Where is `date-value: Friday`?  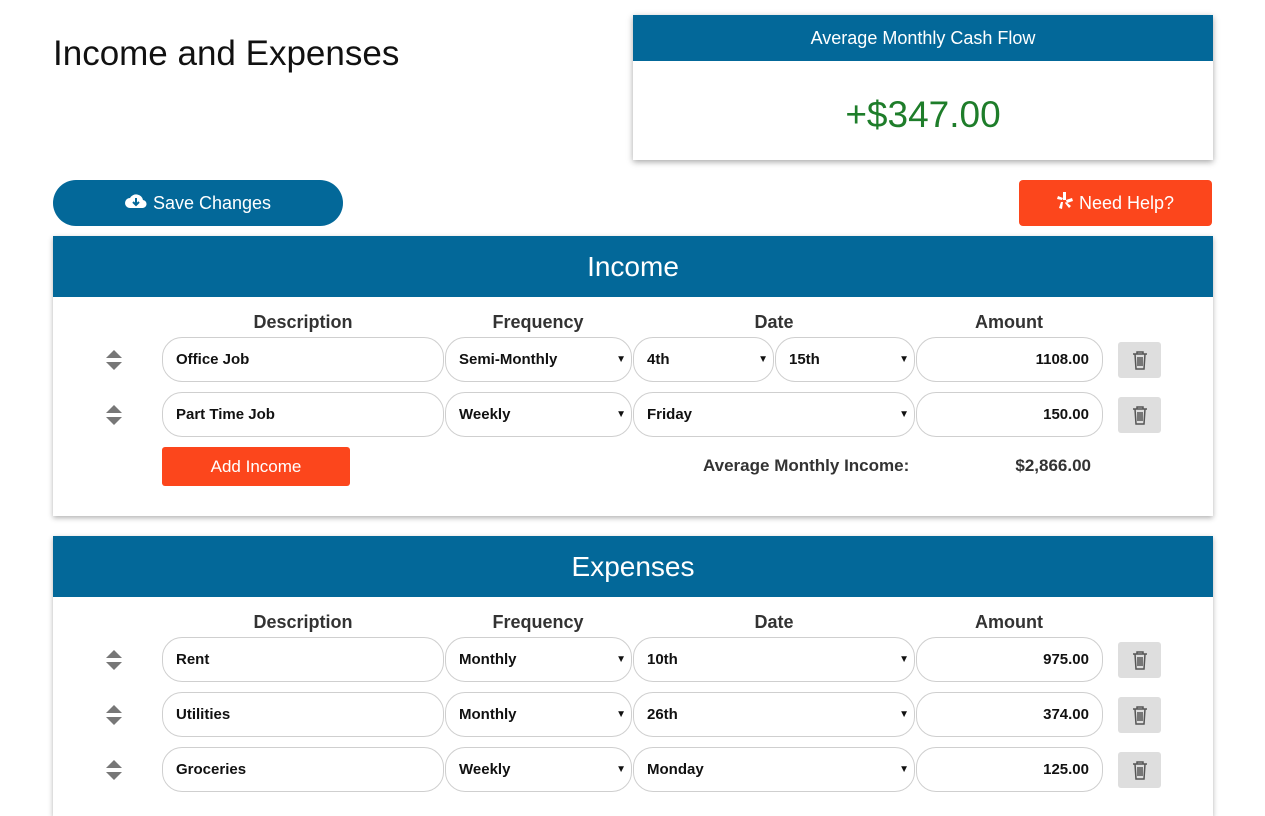
date-value: Friday is located at coordinates (670, 414).